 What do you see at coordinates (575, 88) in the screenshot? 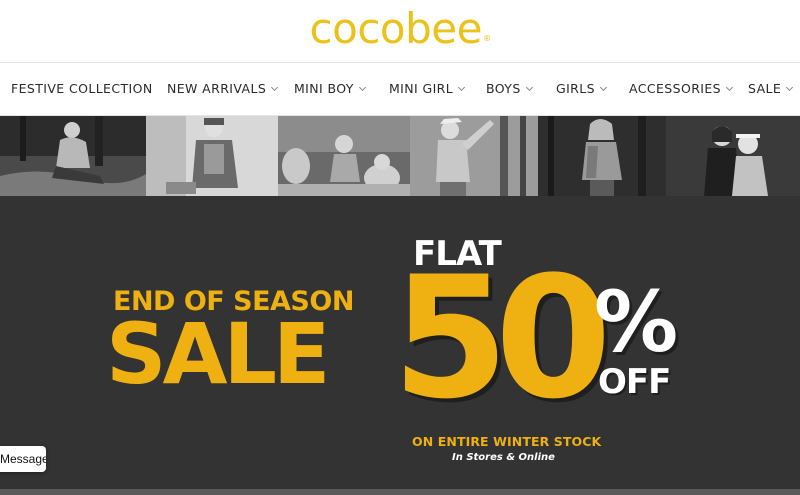
I see `nav-label: GIRLS` at bounding box center [575, 88].